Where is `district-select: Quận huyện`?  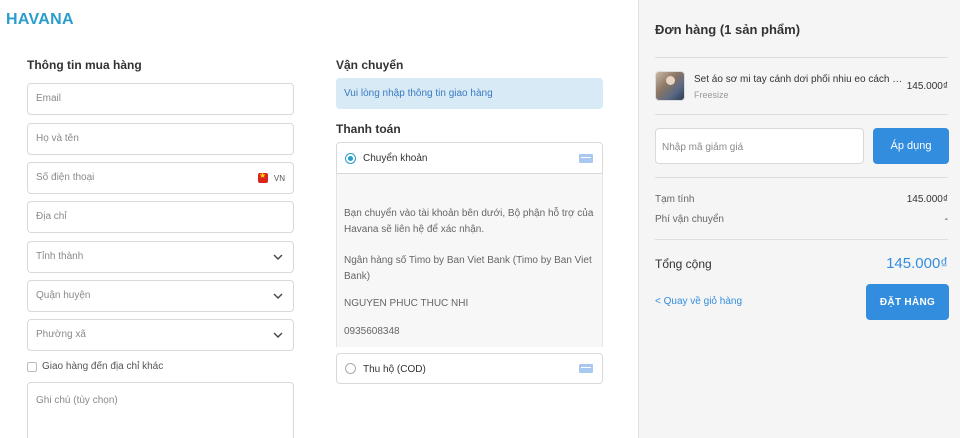
district-select: Quận huyện is located at coordinates (160, 296).